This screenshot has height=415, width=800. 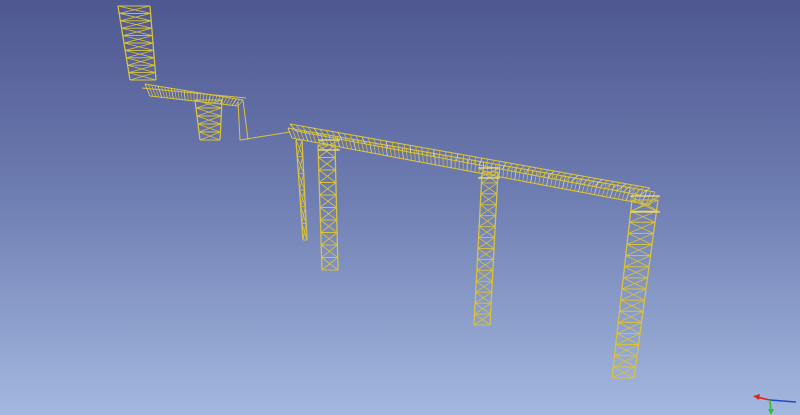 What do you see at coordinates (783, 401) in the screenshot?
I see `y-axis-line` at bounding box center [783, 401].